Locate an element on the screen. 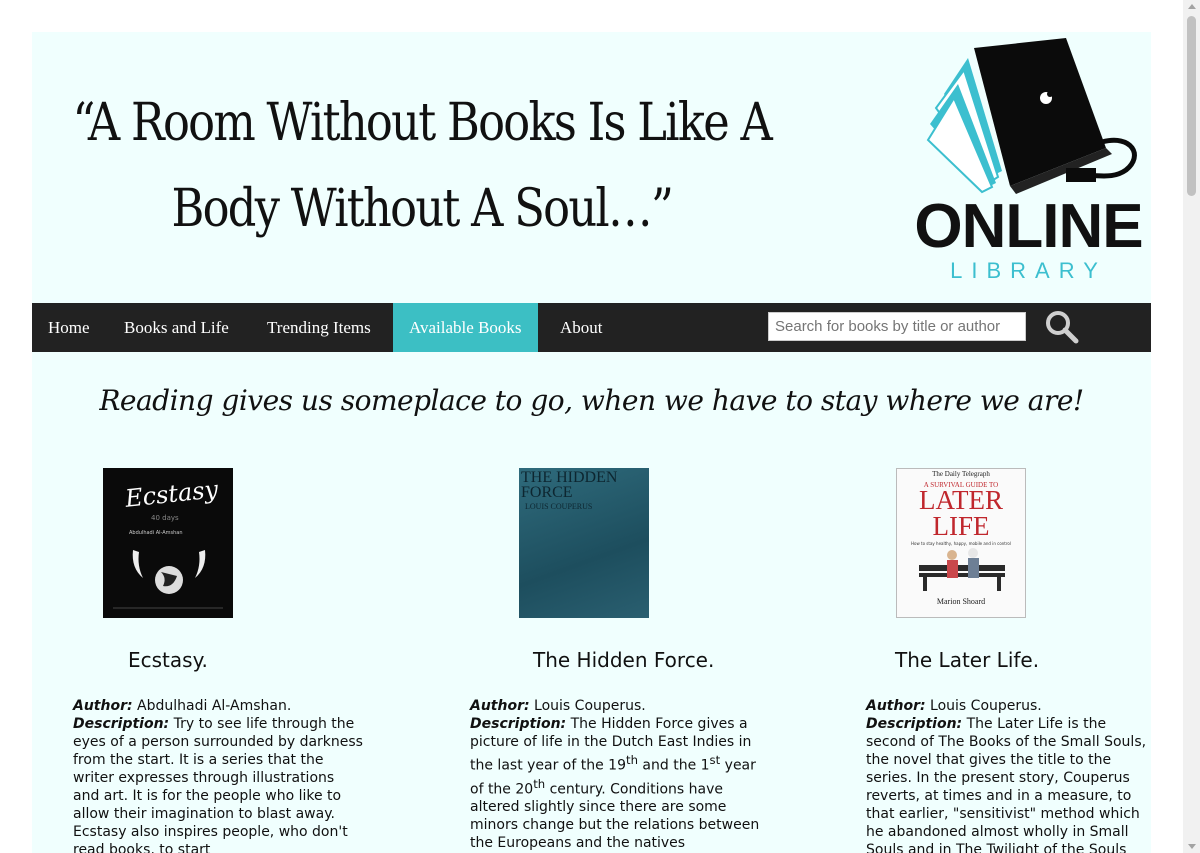 Image resolution: width=1200 pixels, height=853 pixels. bench-illustration is located at coordinates (962, 569).